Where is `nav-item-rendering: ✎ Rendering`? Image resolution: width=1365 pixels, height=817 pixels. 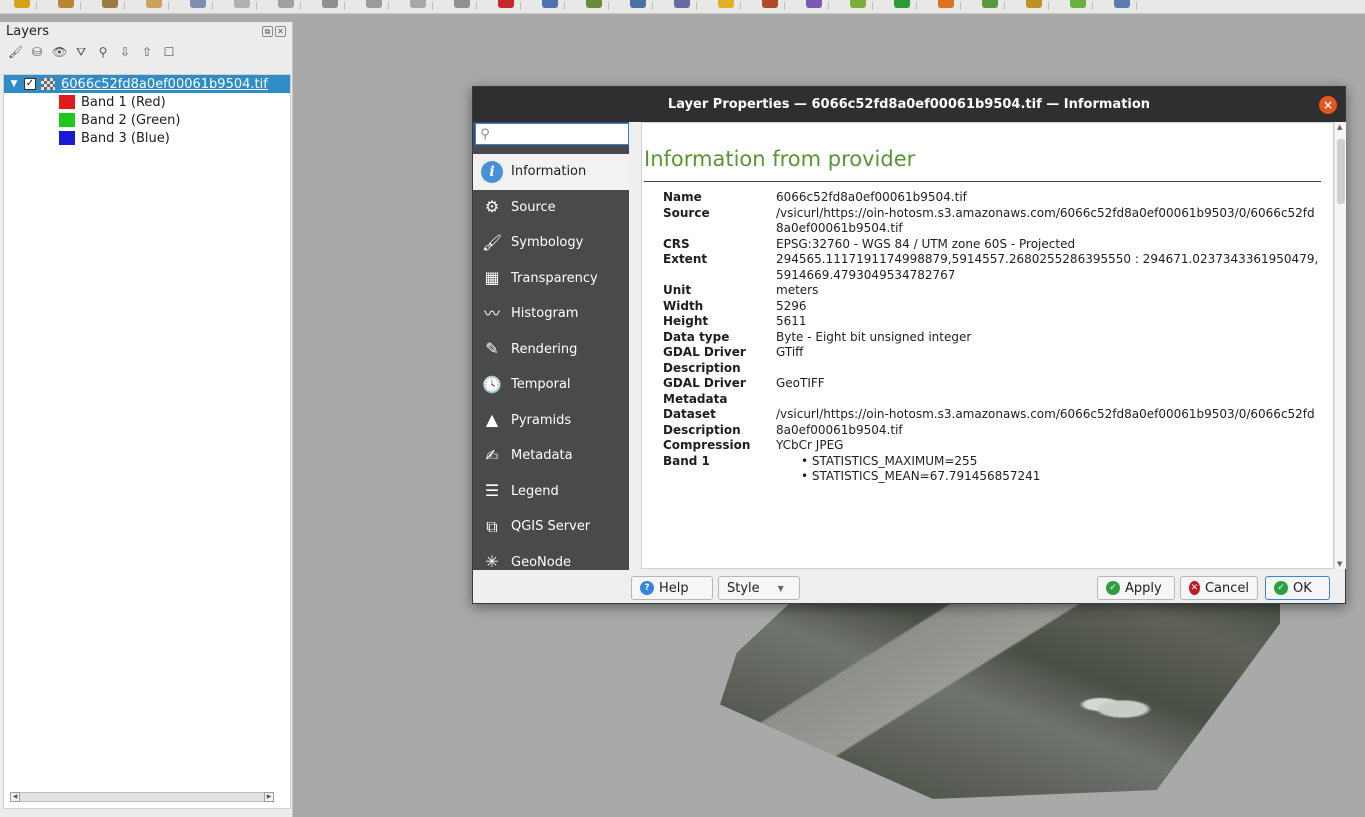
nav-item-rendering: ✎ Rendering is located at coordinates (551, 350).